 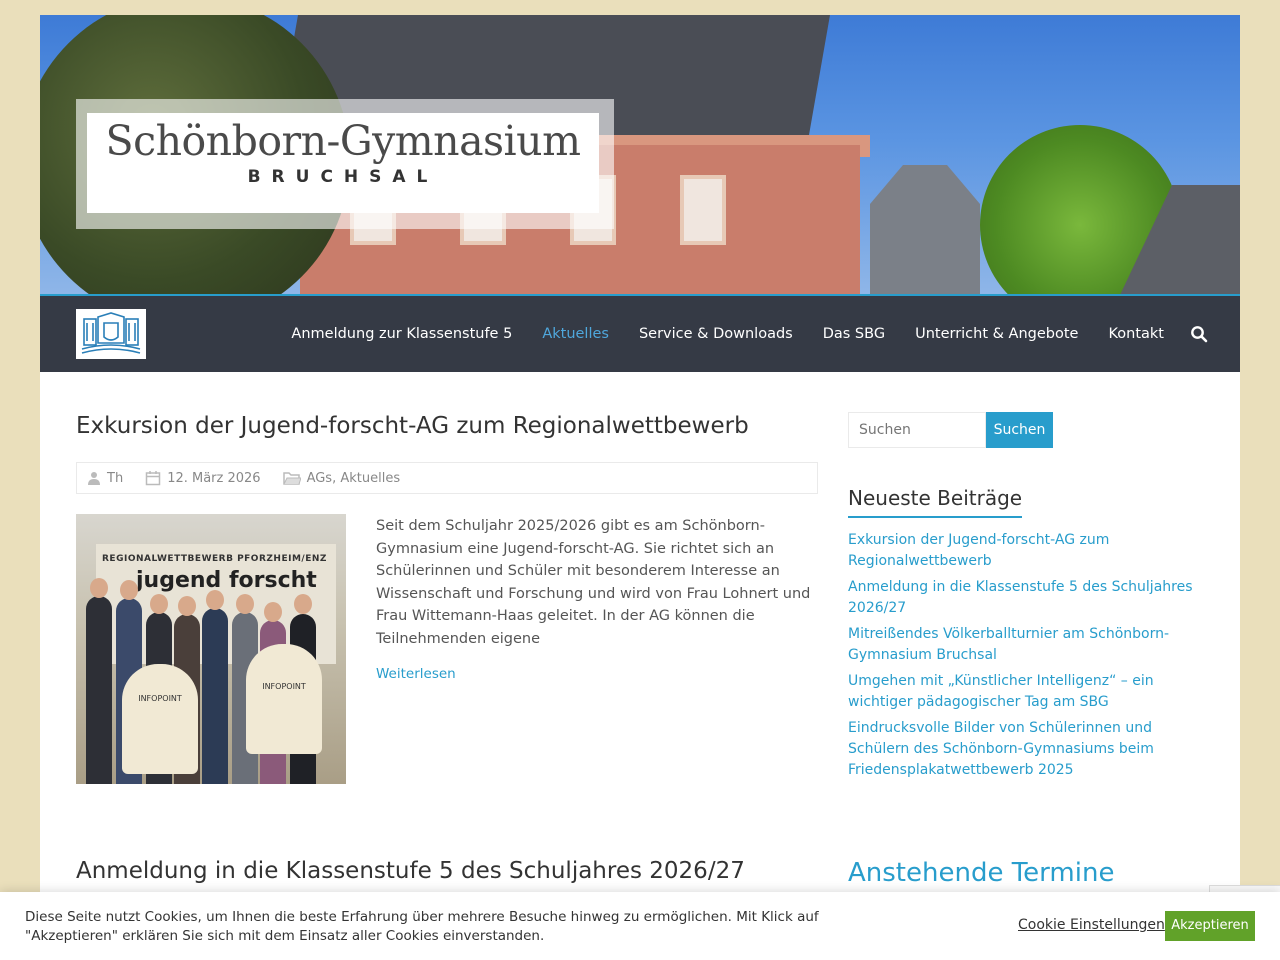 I want to click on site-logo-link: Schönborn-Gymnasium BRUCHSAL, so click(x=345, y=164).